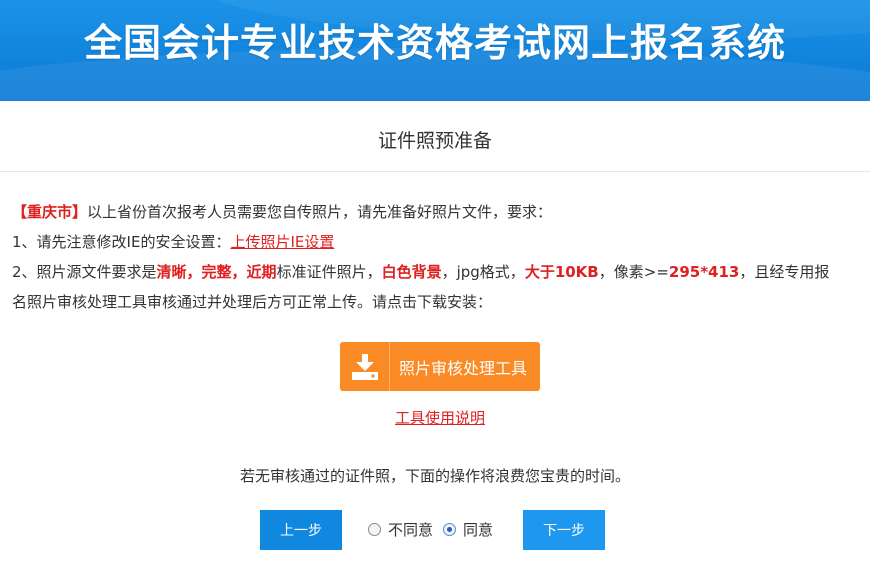 The height and width of the screenshot is (563, 870). What do you see at coordinates (121, 242) in the screenshot?
I see `item1-text: 1、请先注意修改IE的安全设置：` at bounding box center [121, 242].